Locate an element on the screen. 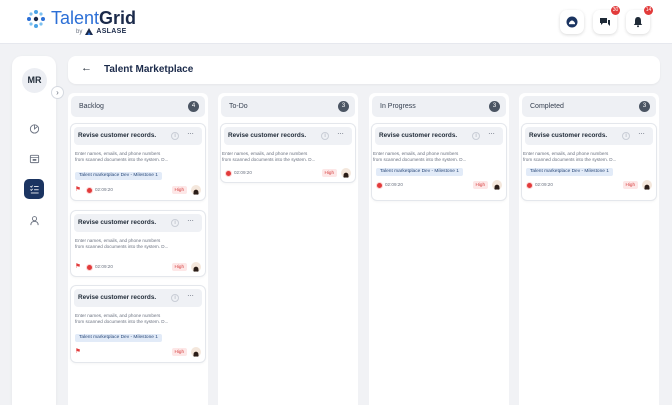 This screenshot has width=672, height=405. page-title: Talent Marketplace is located at coordinates (149, 69).